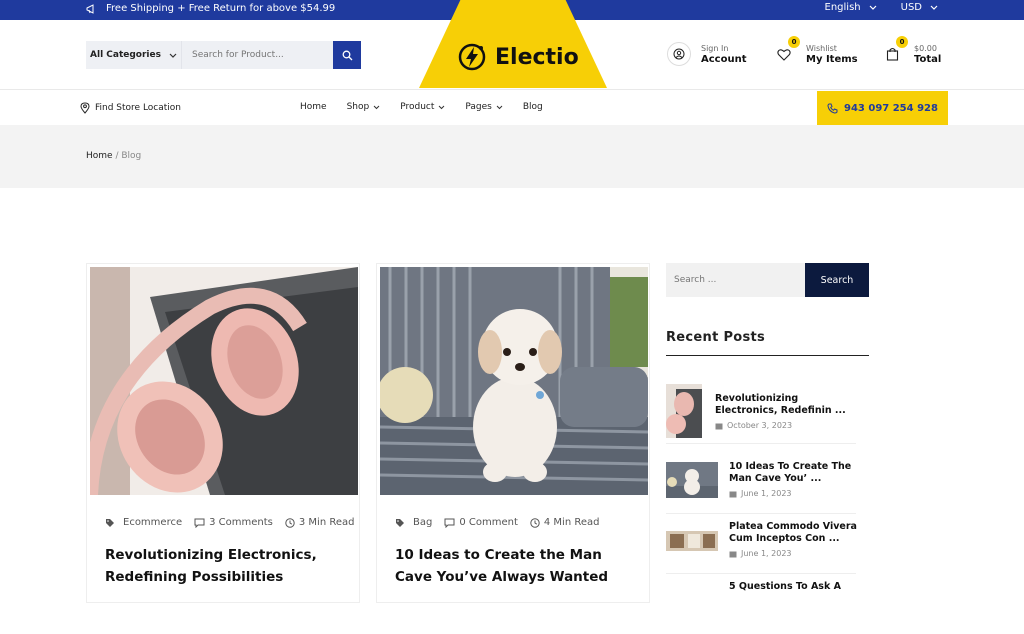 The width and height of the screenshot is (1024, 634). I want to click on megaphone-icon, so click(90, 8).